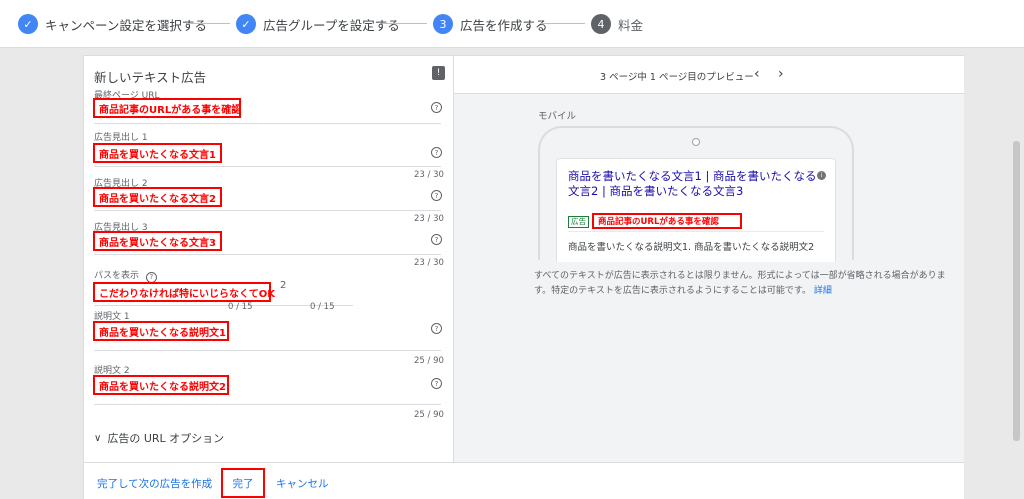 Image resolution: width=1024 pixels, height=499 pixels. What do you see at coordinates (166, 438) in the screenshot?
I see `url-options-label: 広告の URL オプション` at bounding box center [166, 438].